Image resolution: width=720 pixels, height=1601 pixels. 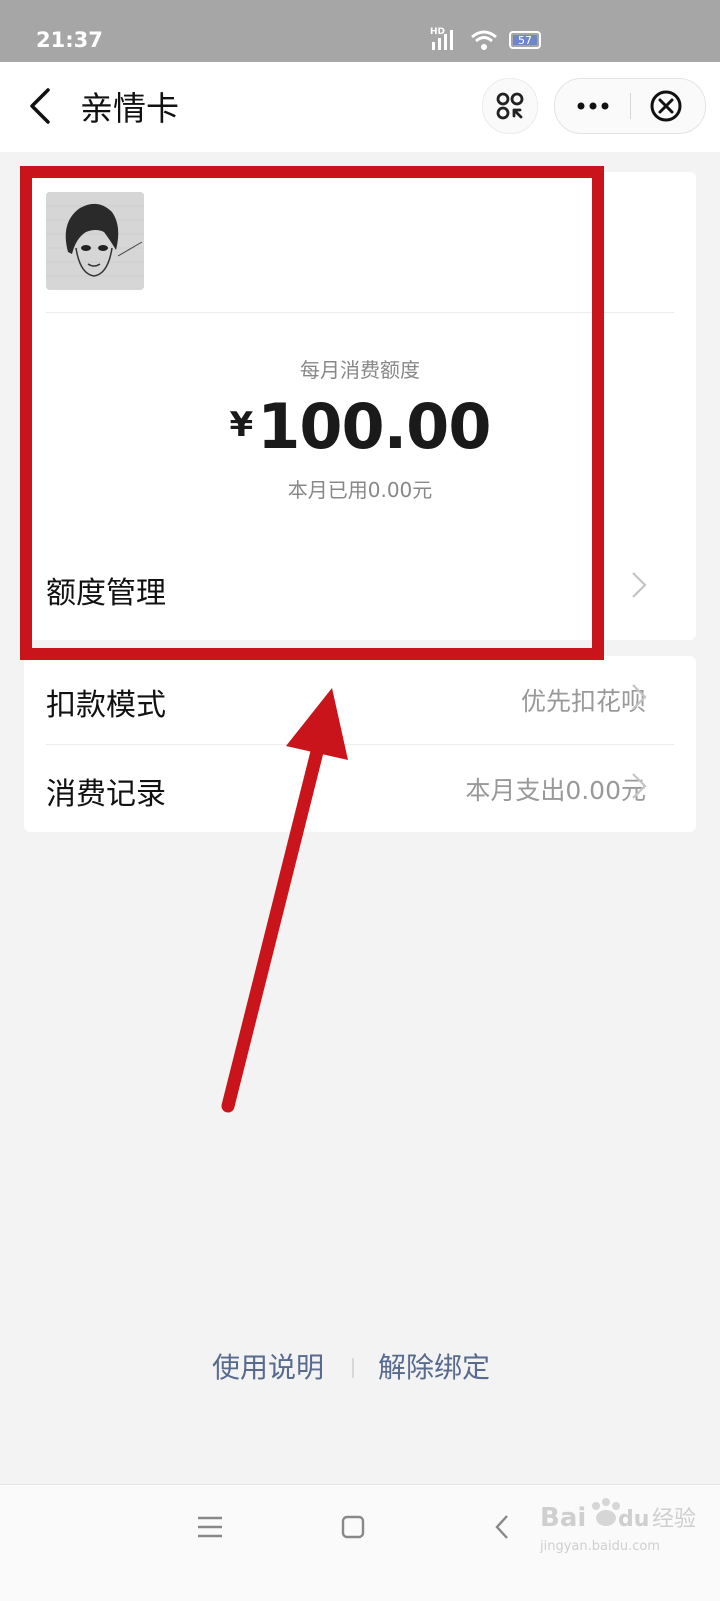 I want to click on home-icon, so click(x=353, y=1527).